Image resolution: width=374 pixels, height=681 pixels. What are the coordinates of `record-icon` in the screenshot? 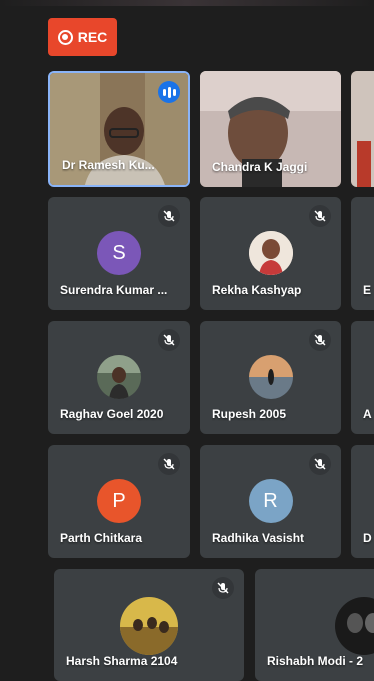 It's located at (65, 37).